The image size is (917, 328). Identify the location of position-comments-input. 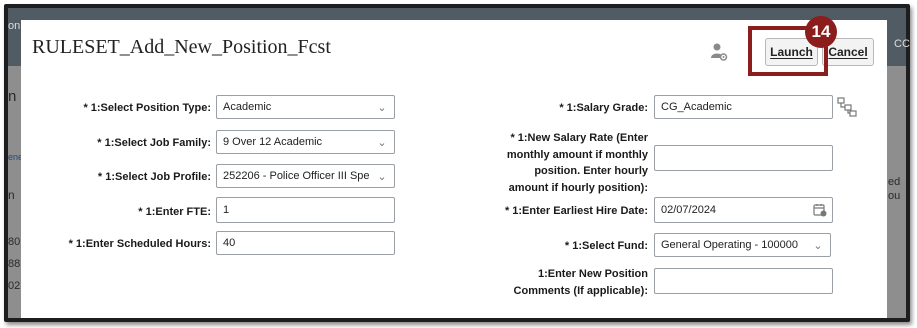
(743, 281).